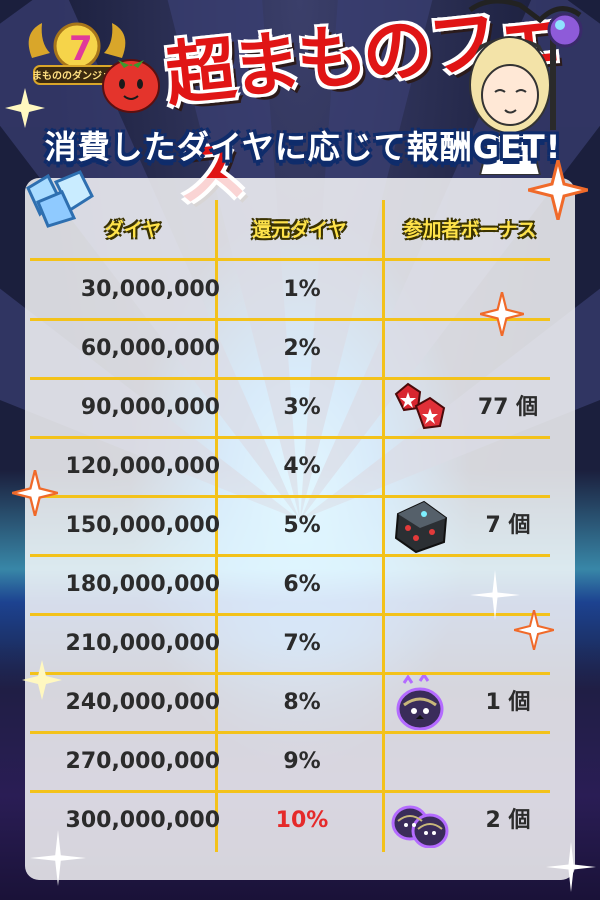  I want to click on diamond-amount: 120,000,000, so click(142, 466).